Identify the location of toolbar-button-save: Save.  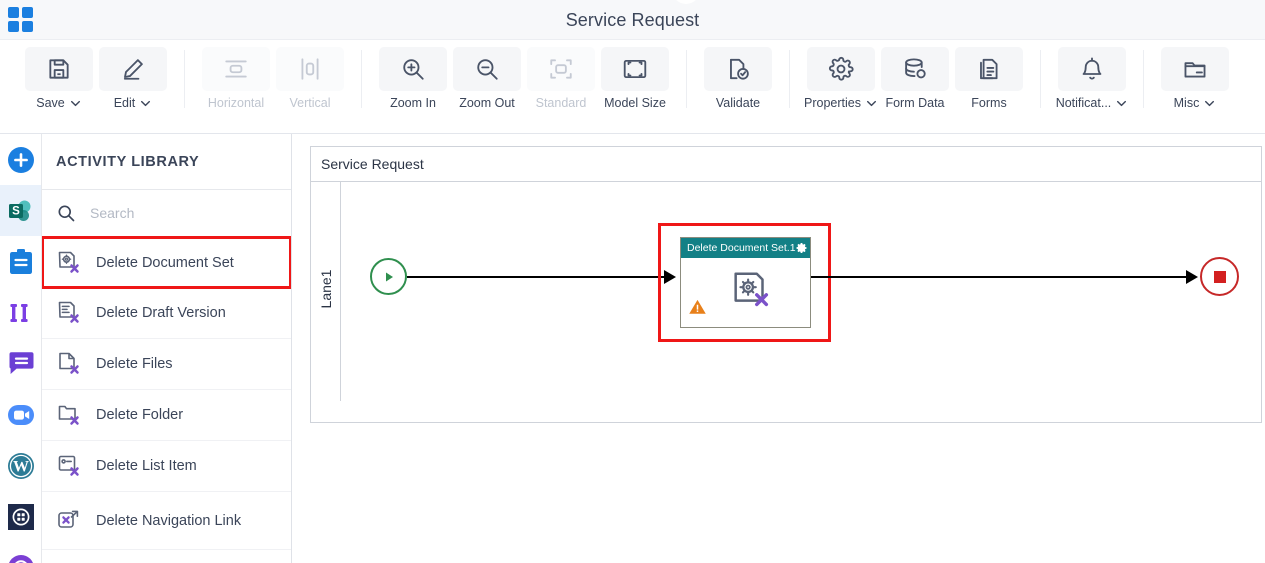
(59, 75).